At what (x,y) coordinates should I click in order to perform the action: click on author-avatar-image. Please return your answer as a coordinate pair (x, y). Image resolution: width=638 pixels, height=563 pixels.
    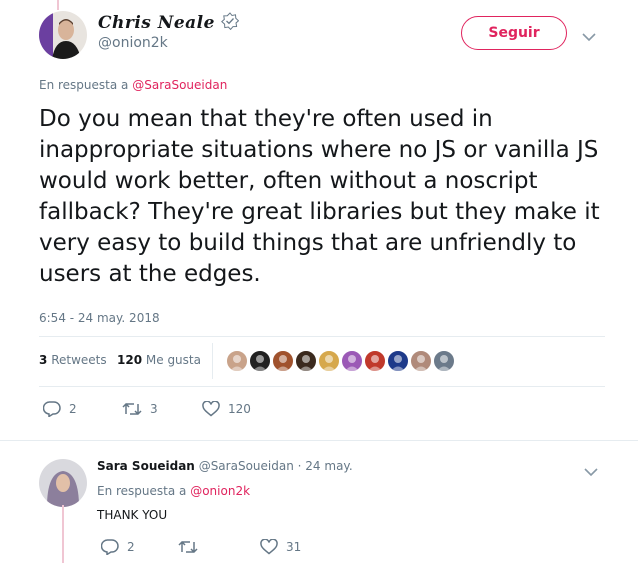
    Looking at the image, I should click on (63, 35).